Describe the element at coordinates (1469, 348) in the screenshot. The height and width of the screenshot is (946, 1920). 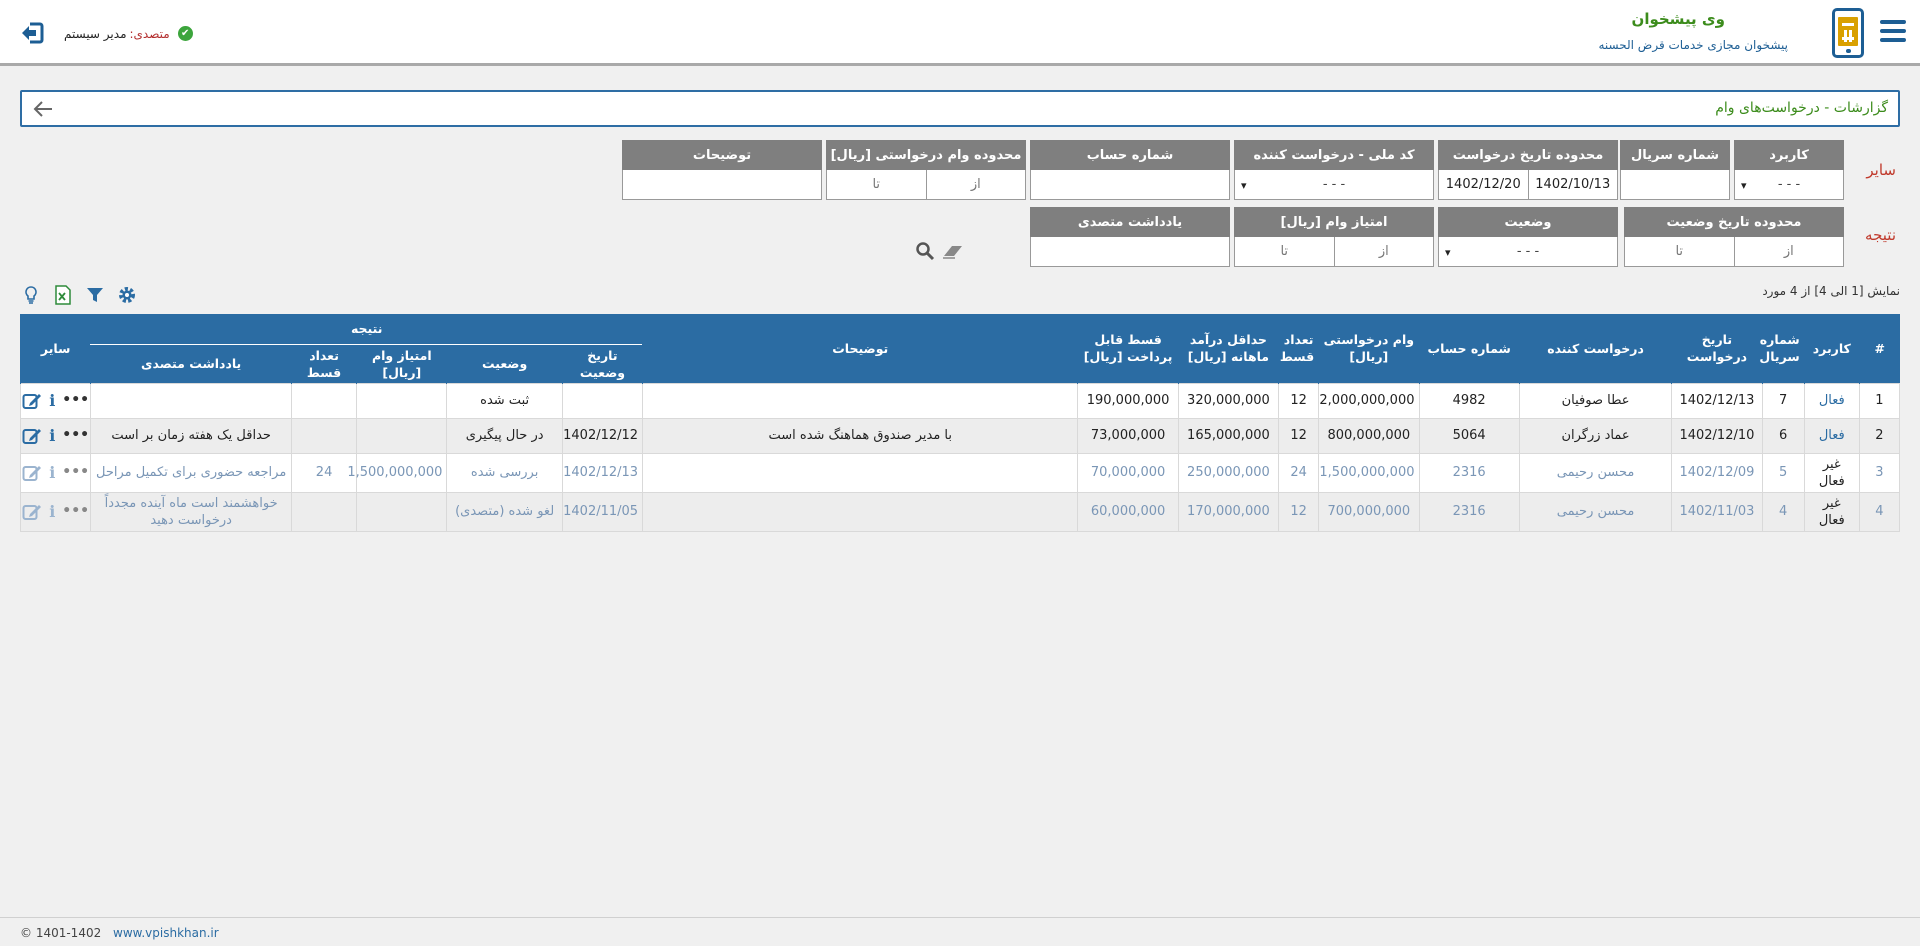
I see `col-account: شماره حساب` at that location.